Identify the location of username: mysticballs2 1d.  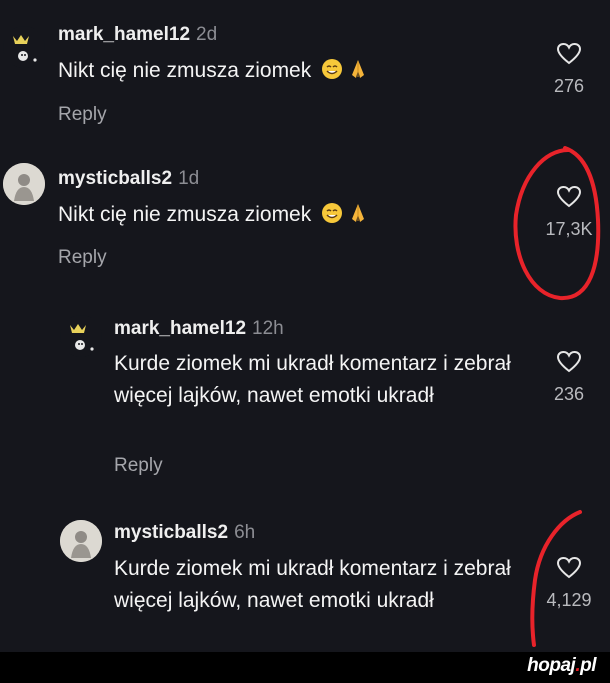
(128, 179).